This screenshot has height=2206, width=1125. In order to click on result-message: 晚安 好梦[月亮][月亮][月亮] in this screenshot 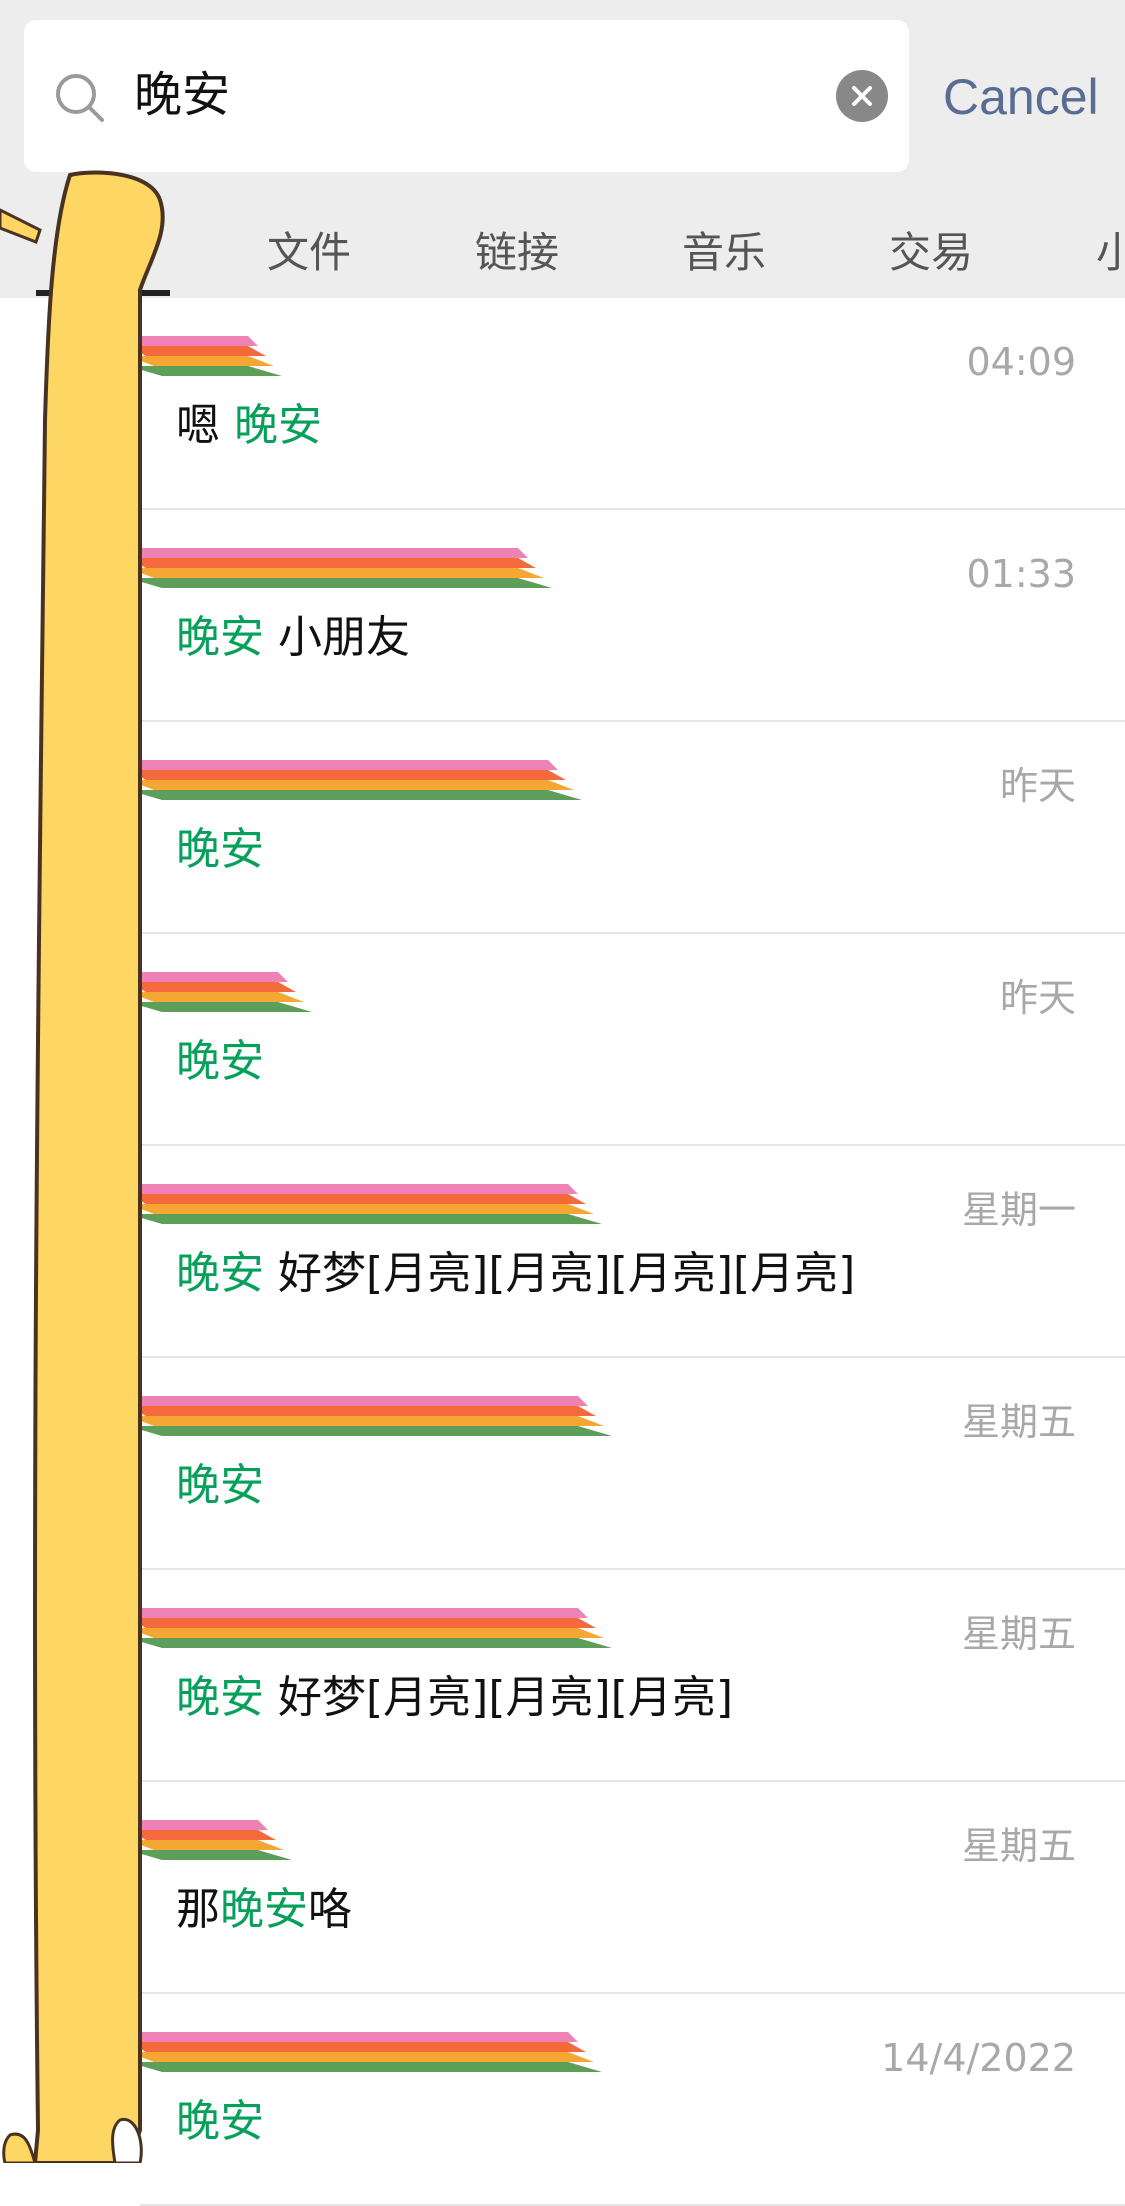, I will do `click(454, 1698)`.